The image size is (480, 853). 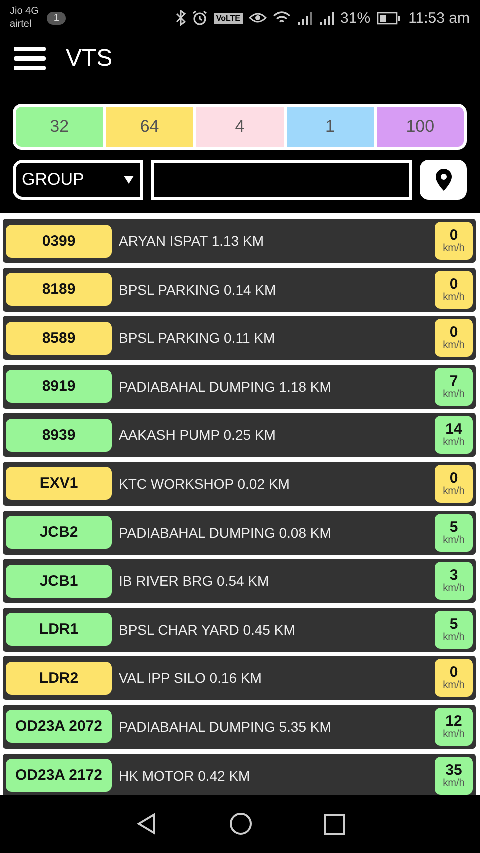 What do you see at coordinates (59, 581) in the screenshot?
I see `vehicle-plate: JCB1` at bounding box center [59, 581].